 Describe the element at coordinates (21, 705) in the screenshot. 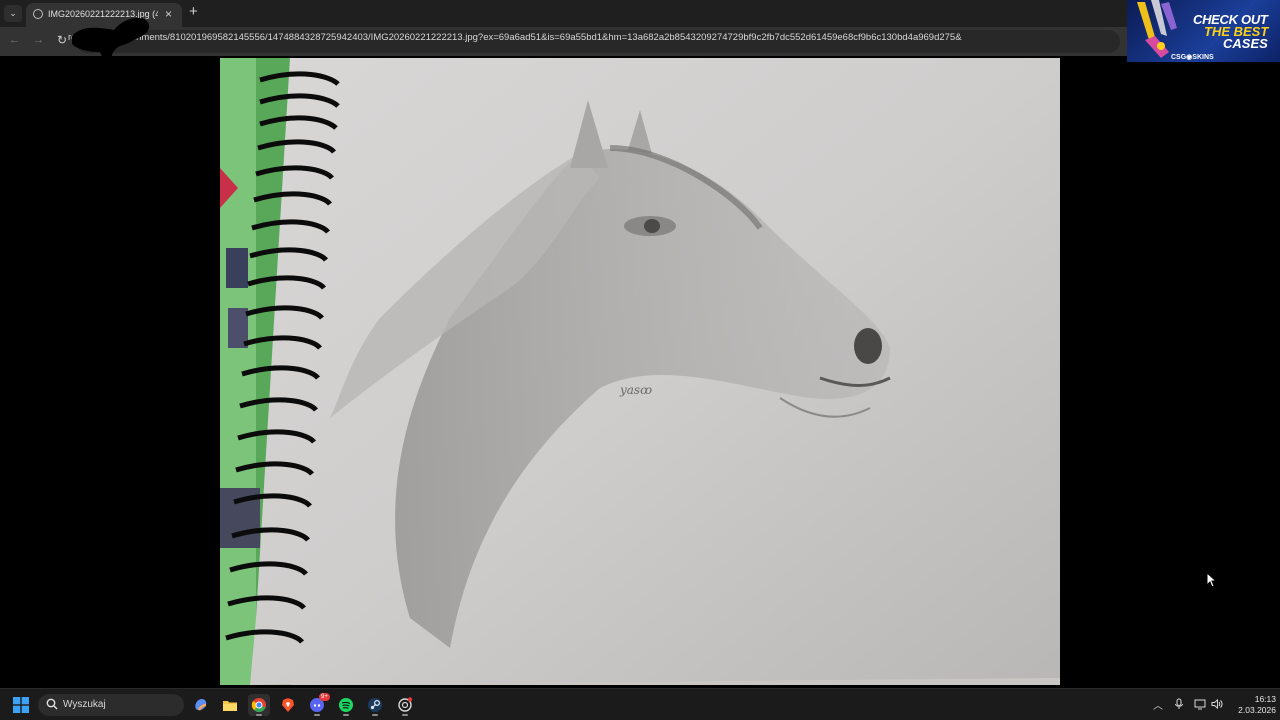

I see `windows-start-icon` at that location.